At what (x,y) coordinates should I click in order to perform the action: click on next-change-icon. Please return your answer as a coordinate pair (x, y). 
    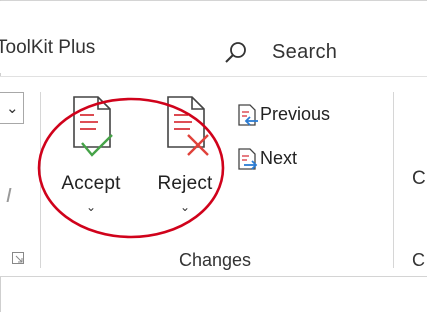
    Looking at the image, I should click on (248, 159).